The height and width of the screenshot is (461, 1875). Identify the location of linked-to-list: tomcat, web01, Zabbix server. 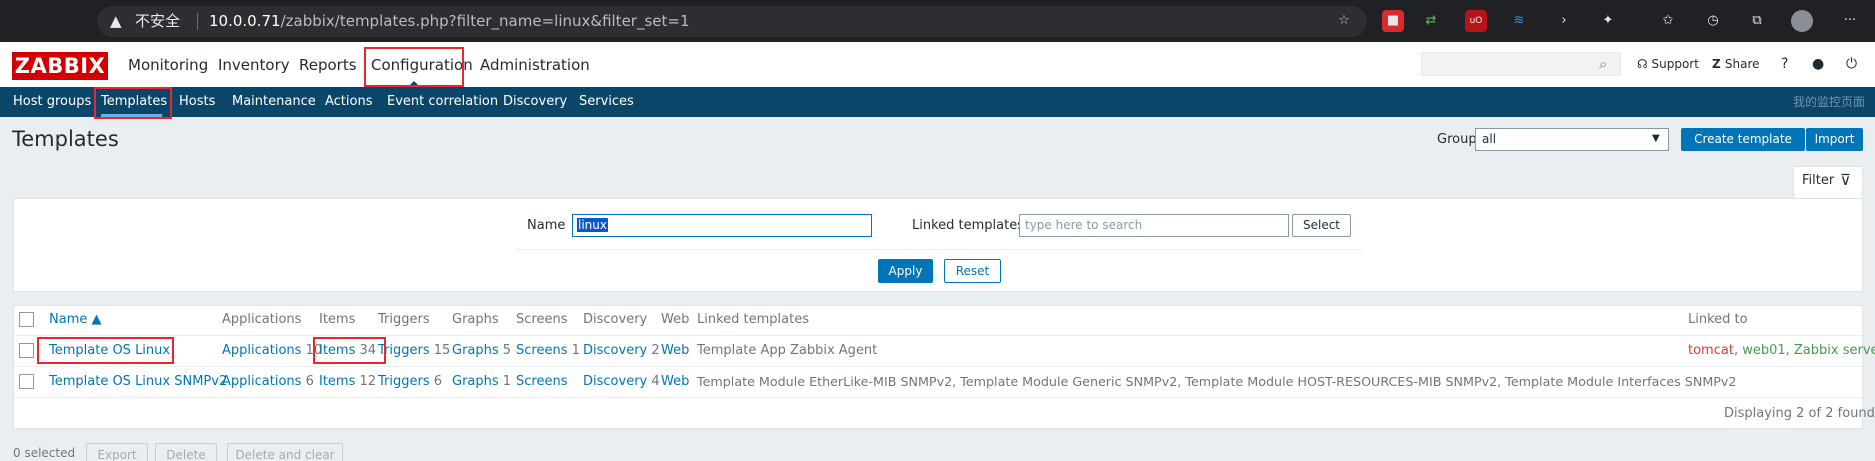
(1781, 351).